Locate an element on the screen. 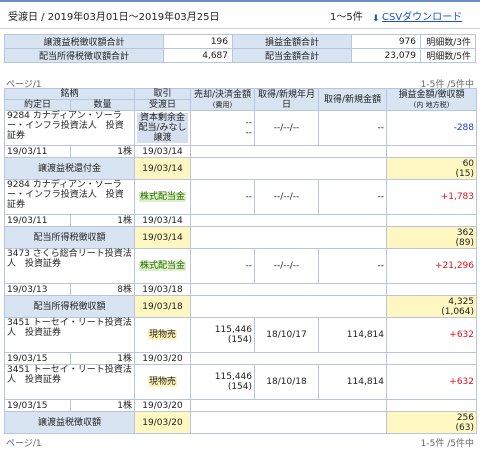 The image size is (480, 451). tax-amount: 4,325 (1,064) is located at coordinates (432, 306).